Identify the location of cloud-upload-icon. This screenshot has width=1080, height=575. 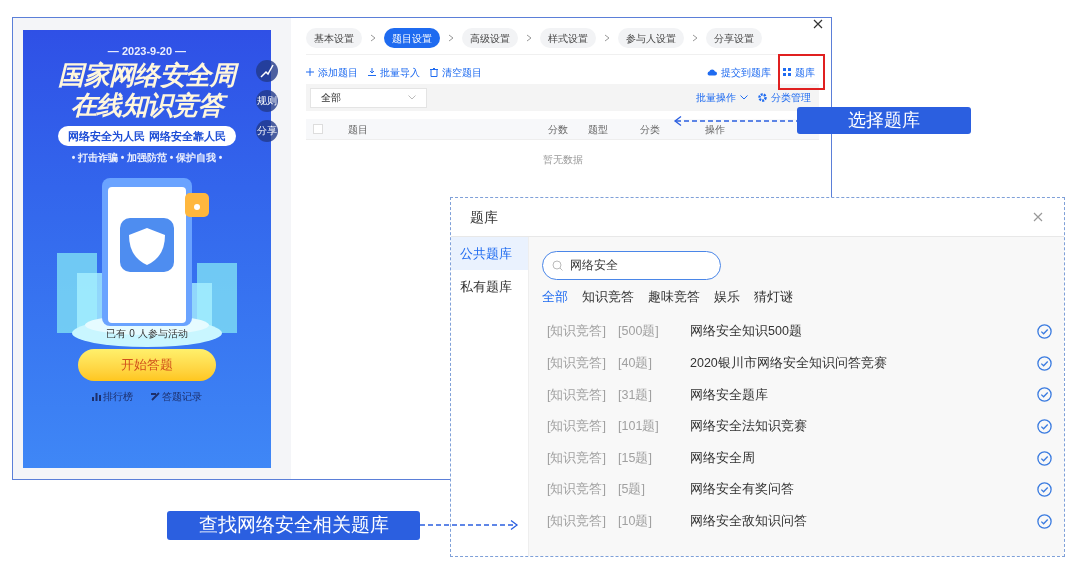
(712, 72).